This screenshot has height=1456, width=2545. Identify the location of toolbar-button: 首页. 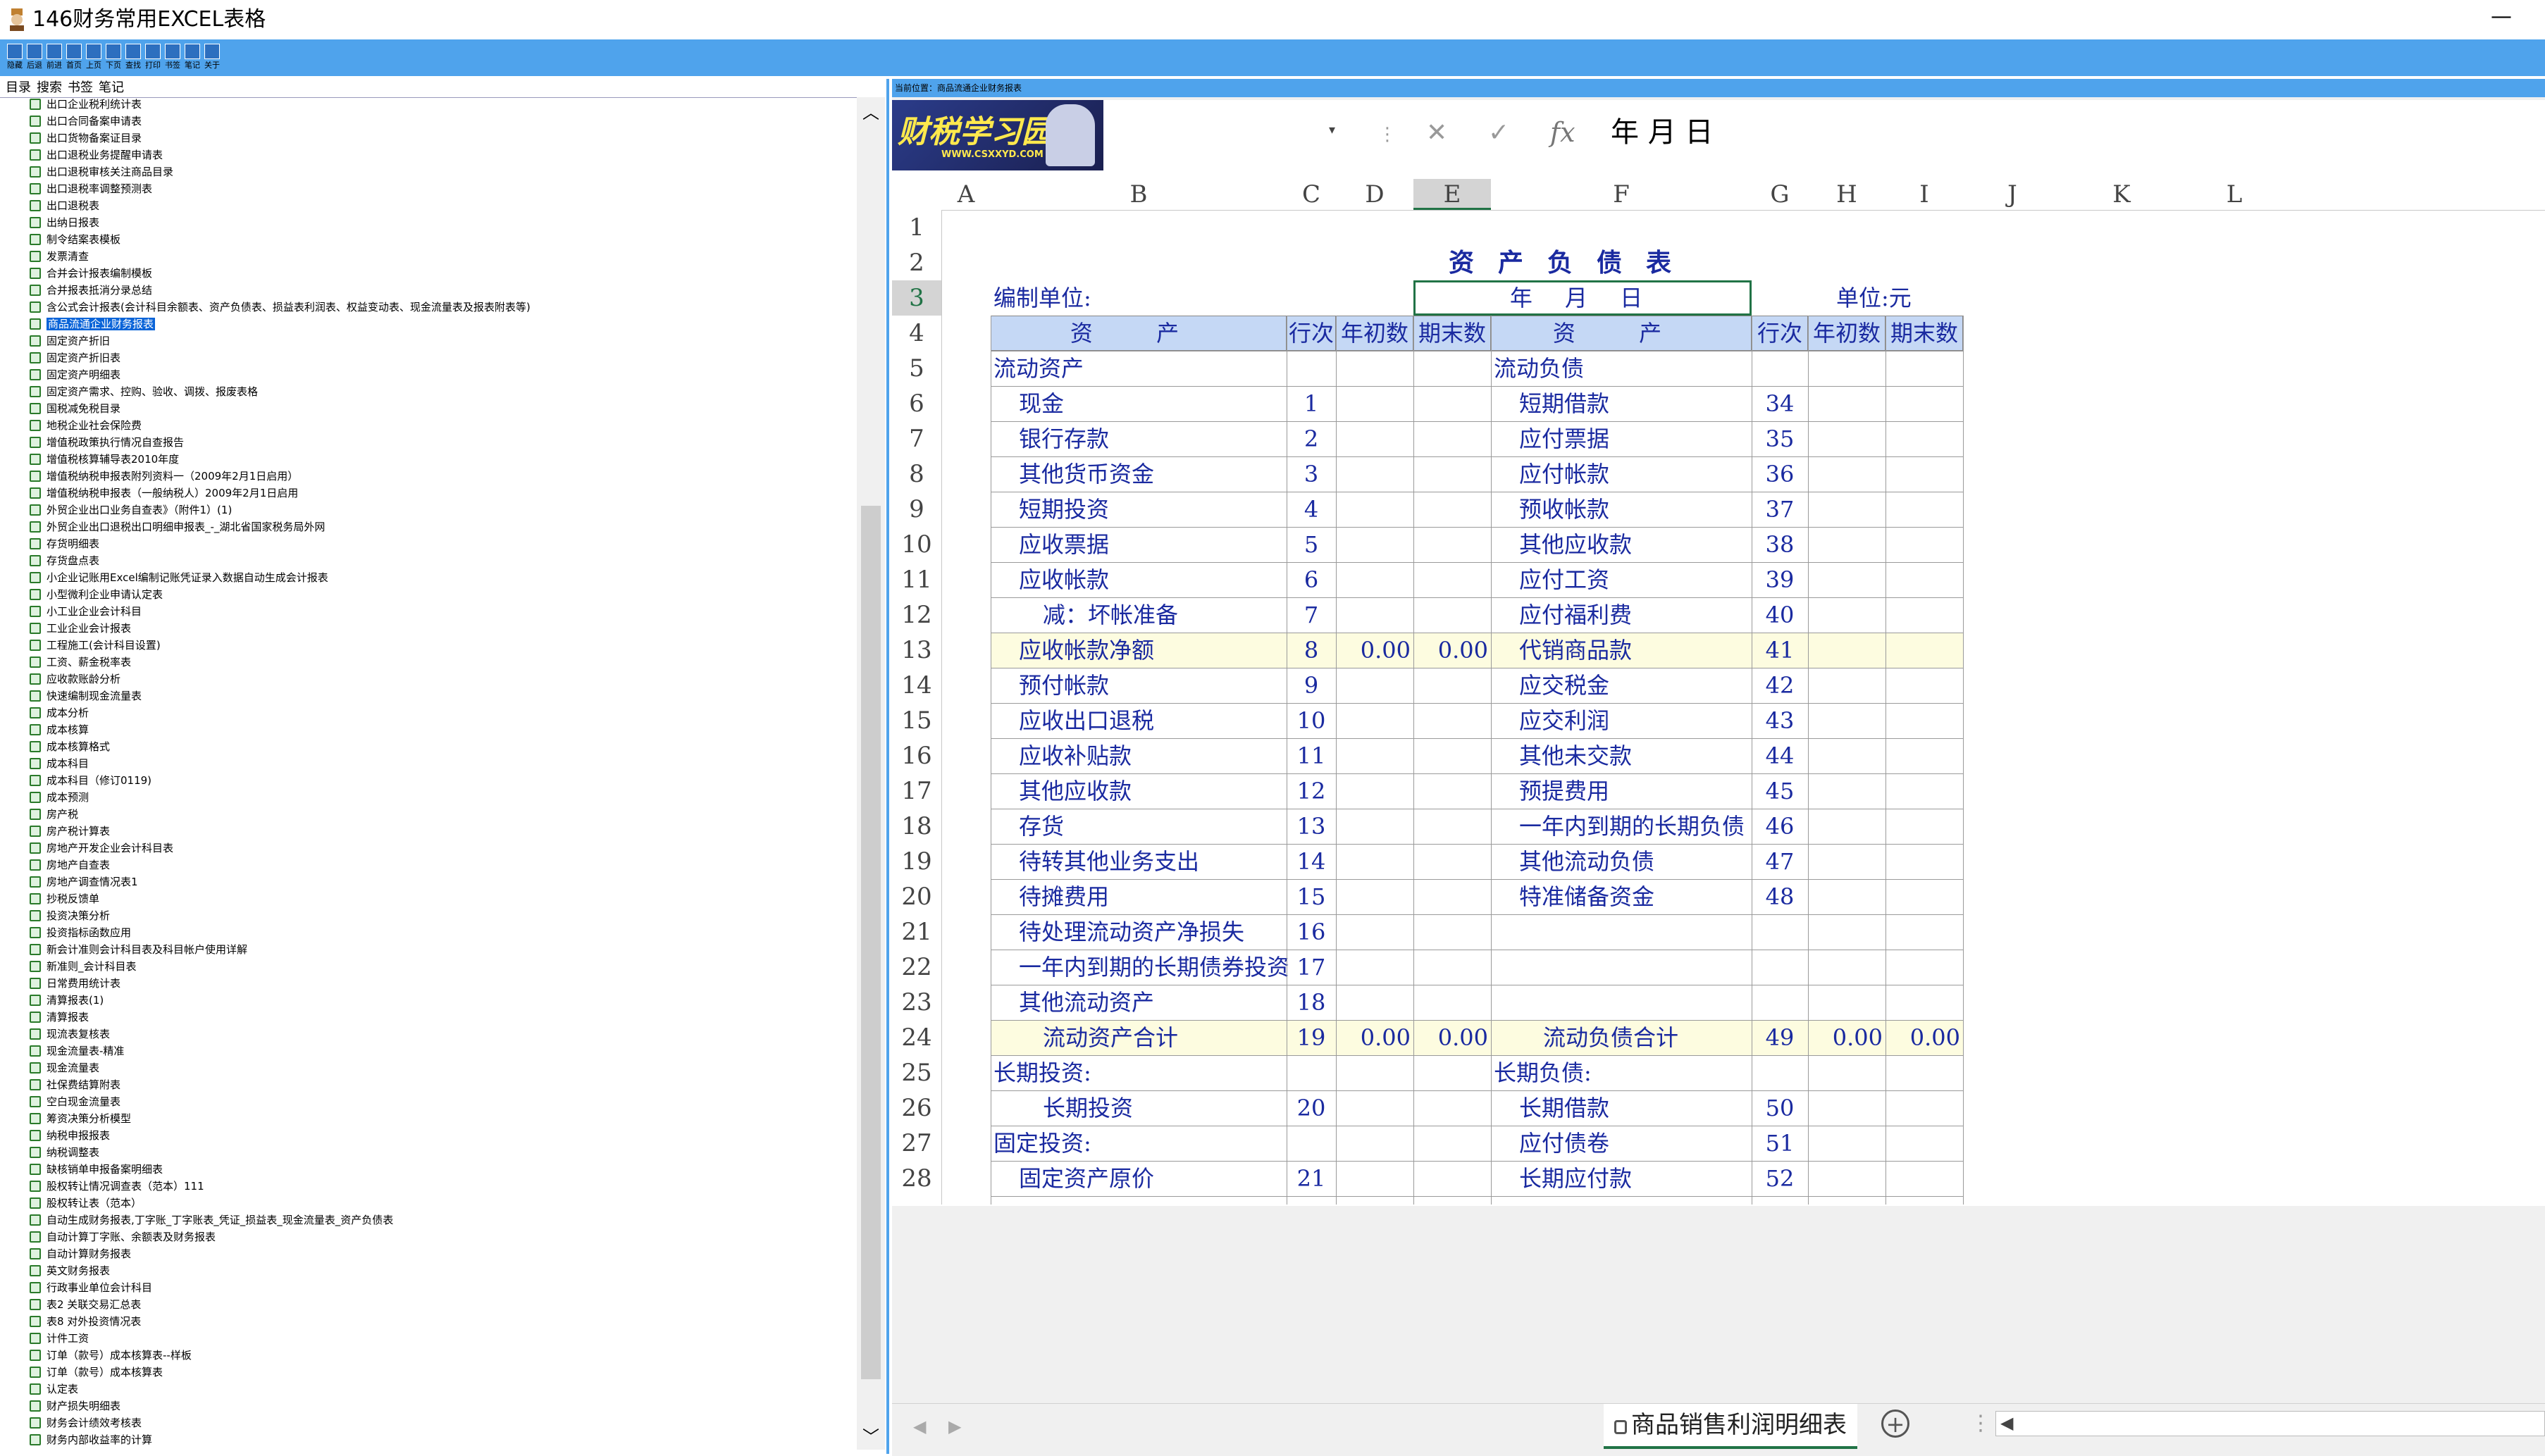
(74, 57).